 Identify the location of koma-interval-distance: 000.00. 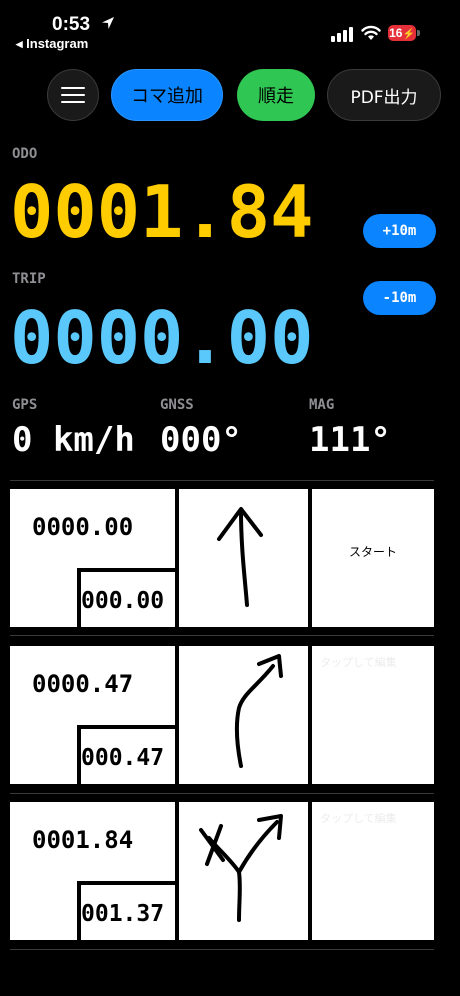
(123, 601).